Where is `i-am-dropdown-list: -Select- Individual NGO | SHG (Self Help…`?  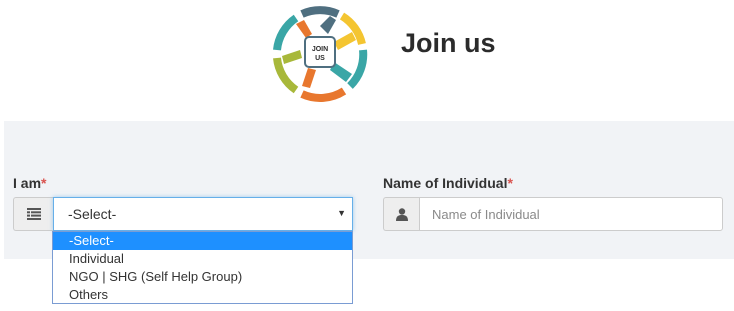
i-am-dropdown-list: -Select- Individual NGO | SHG (Self Help… is located at coordinates (202, 267).